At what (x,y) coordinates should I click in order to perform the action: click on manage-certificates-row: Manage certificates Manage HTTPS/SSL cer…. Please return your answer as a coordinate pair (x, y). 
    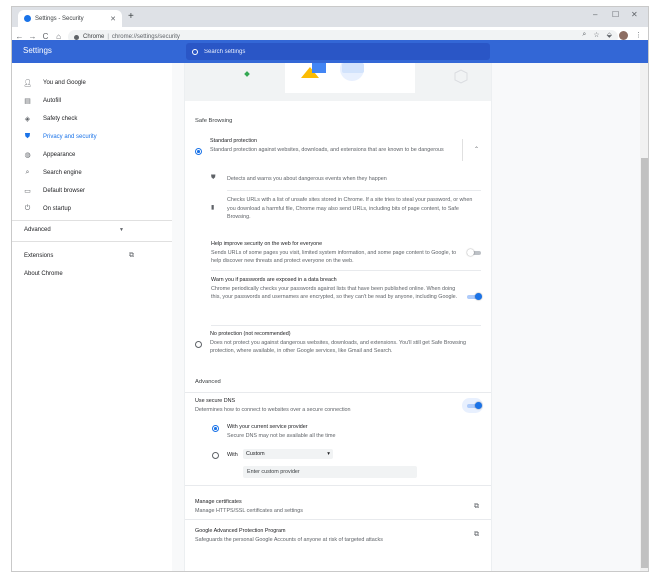
    Looking at the image, I should click on (320, 506).